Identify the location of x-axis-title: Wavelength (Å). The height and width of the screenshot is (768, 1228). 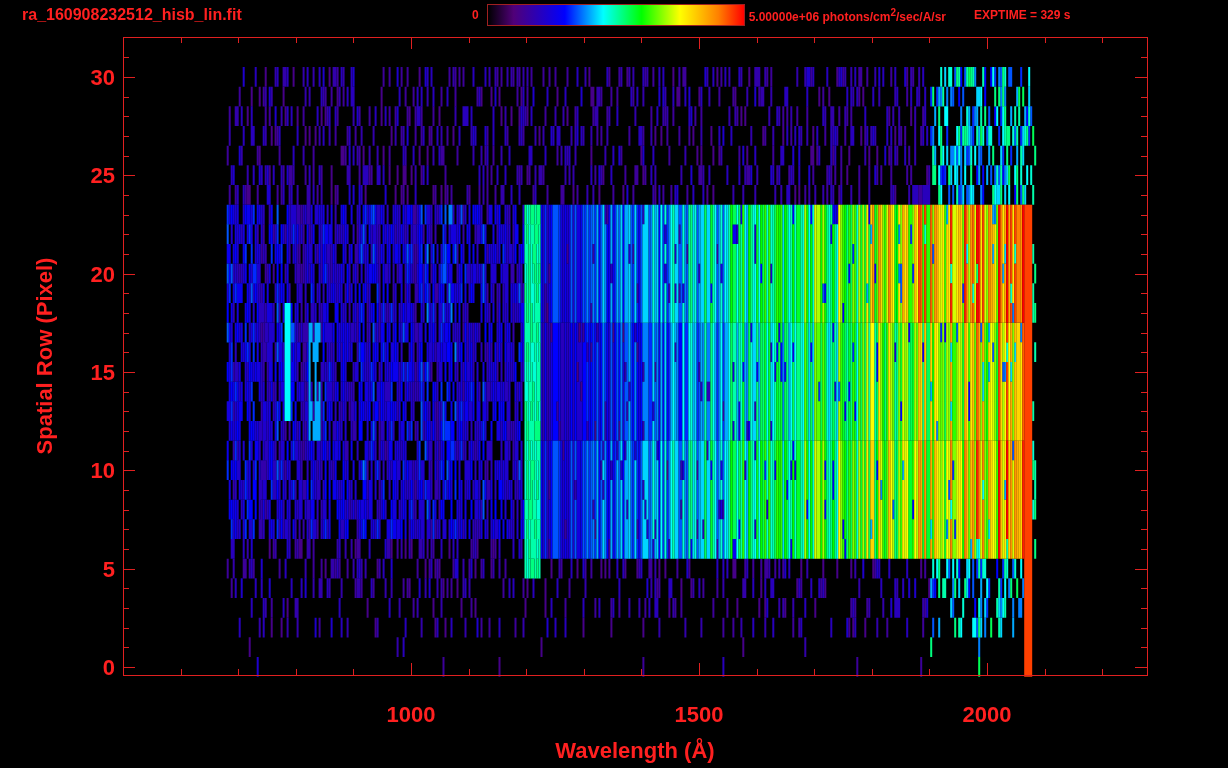
(635, 750).